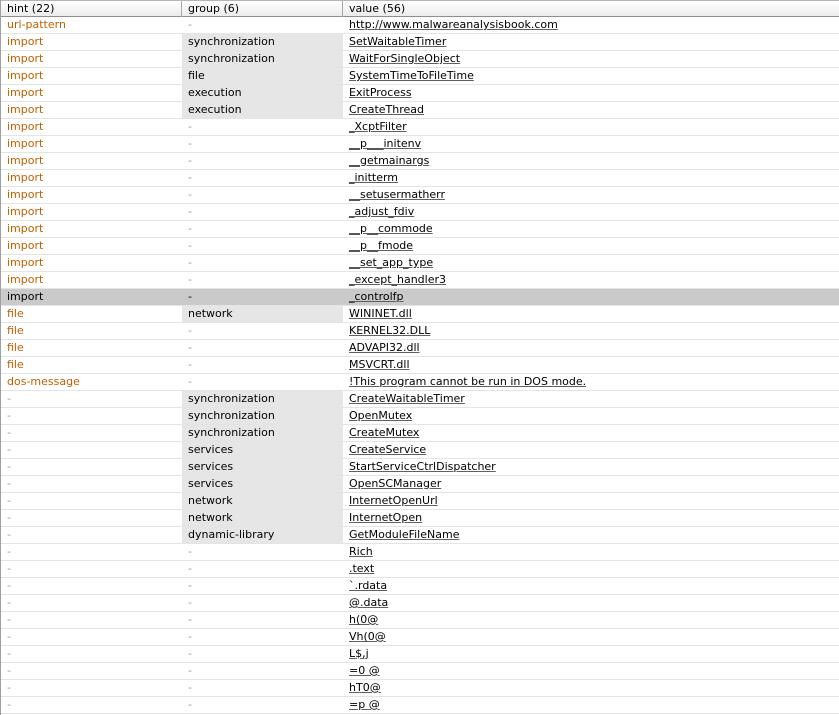 This screenshot has height=715, width=839. I want to click on table-row: import synchronization WaitForSingleObject, so click(420, 59).